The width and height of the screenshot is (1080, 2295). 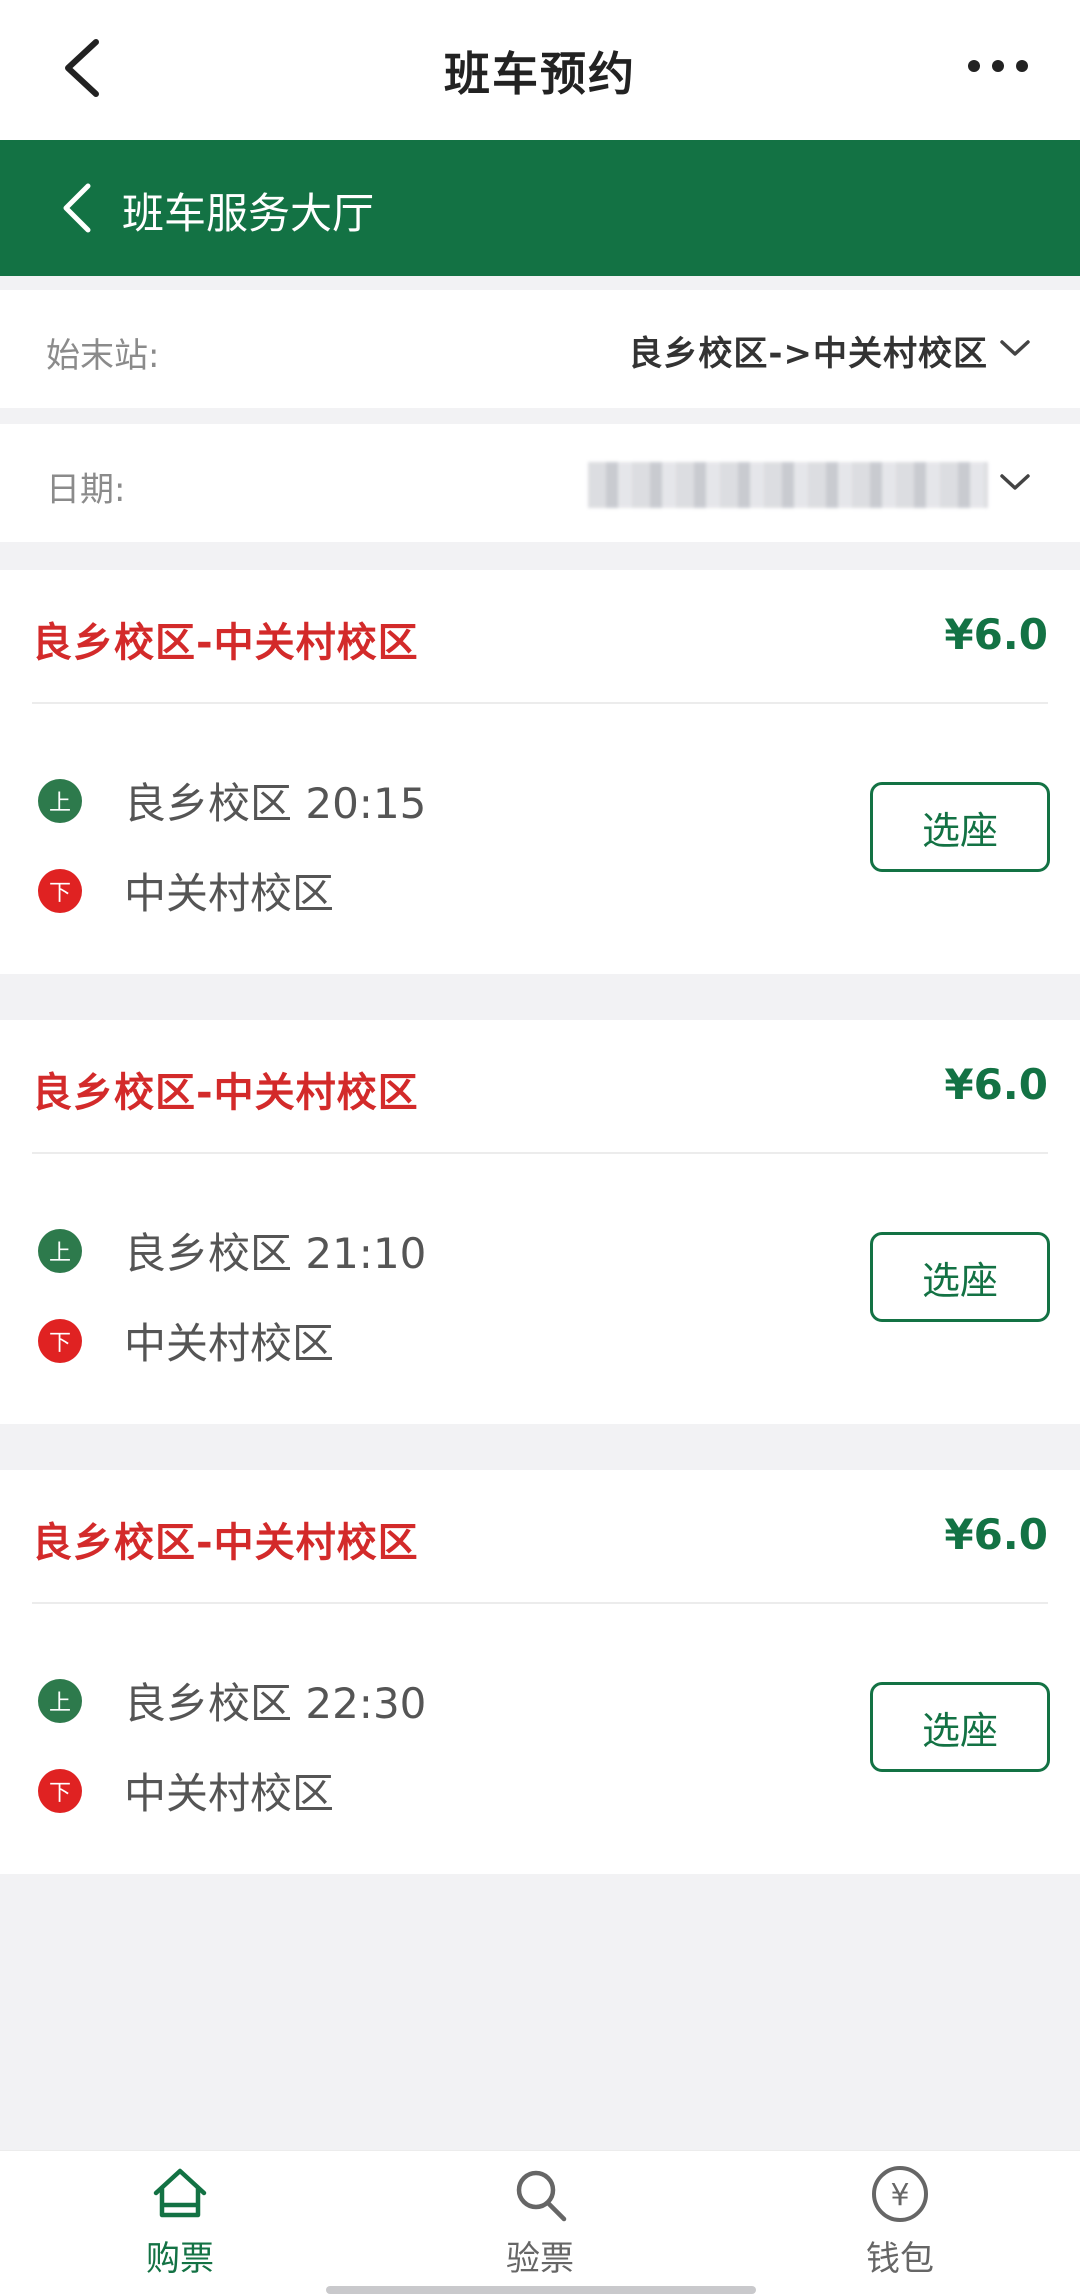 I want to click on boarding-stop-text: 良乡校区 20:15, so click(x=275, y=803).